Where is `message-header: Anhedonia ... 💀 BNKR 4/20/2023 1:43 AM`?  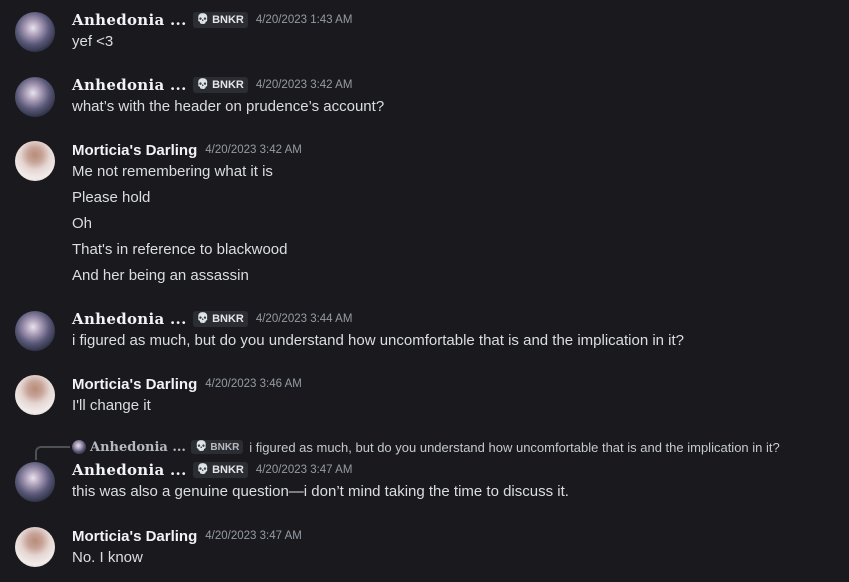 message-header: Anhedonia ... 💀 BNKR 4/20/2023 1:43 AM is located at coordinates (212, 20).